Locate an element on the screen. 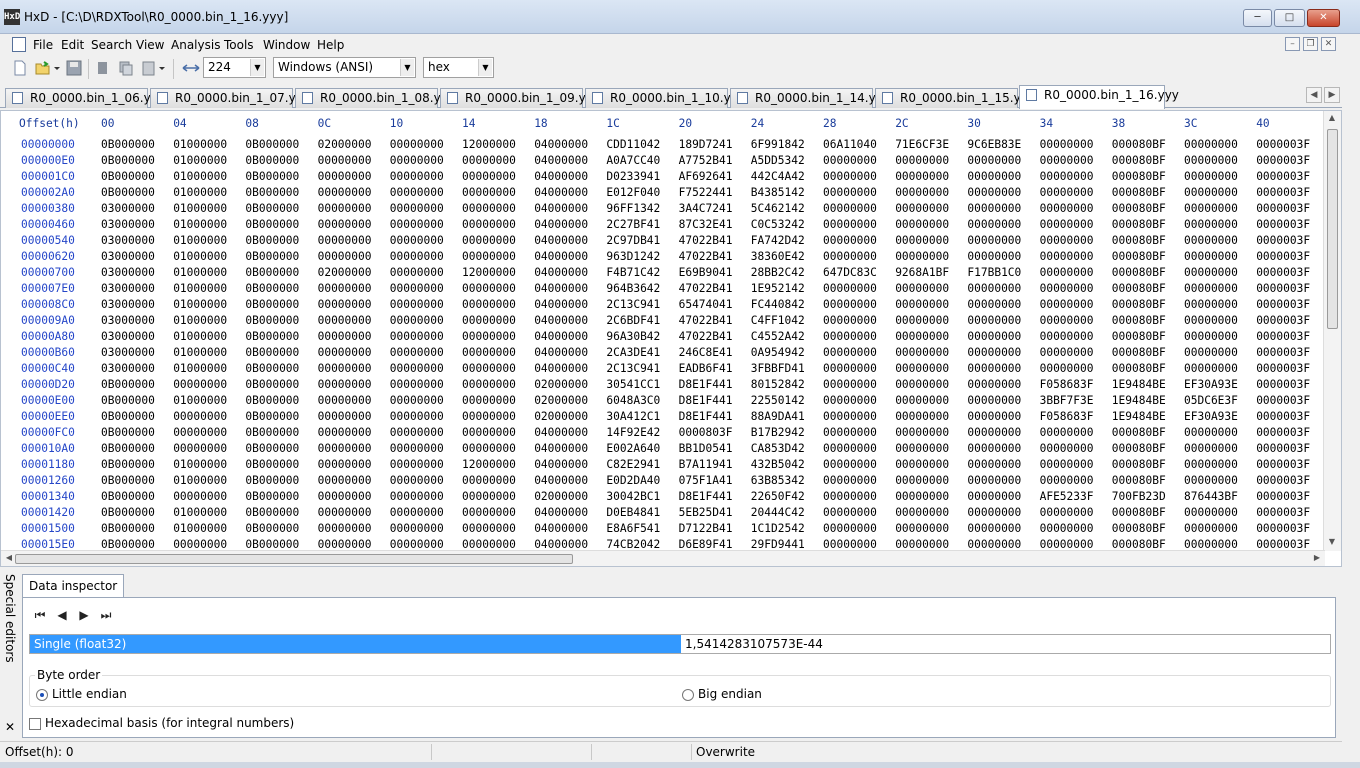 This screenshot has height=768, width=1360. hex-cell: D8E1F441 is located at coordinates (706, 496).